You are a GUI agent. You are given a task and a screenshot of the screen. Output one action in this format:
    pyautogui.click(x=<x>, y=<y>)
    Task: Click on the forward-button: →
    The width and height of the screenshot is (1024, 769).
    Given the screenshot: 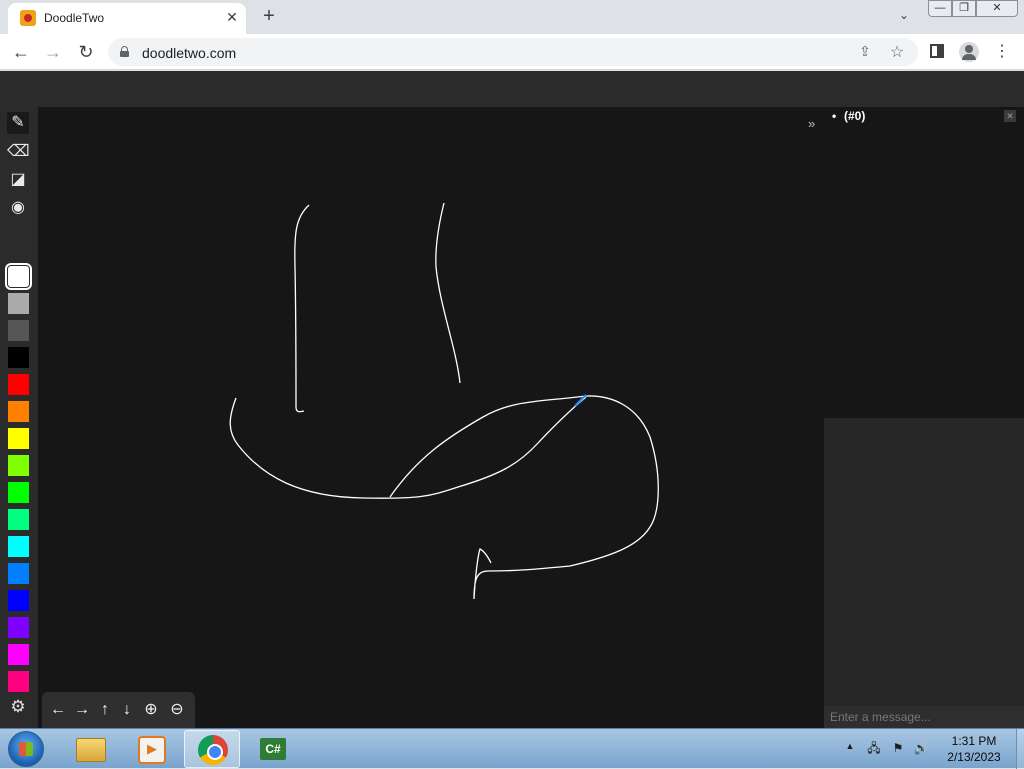 What is the action you would take?
    pyautogui.click(x=53, y=52)
    